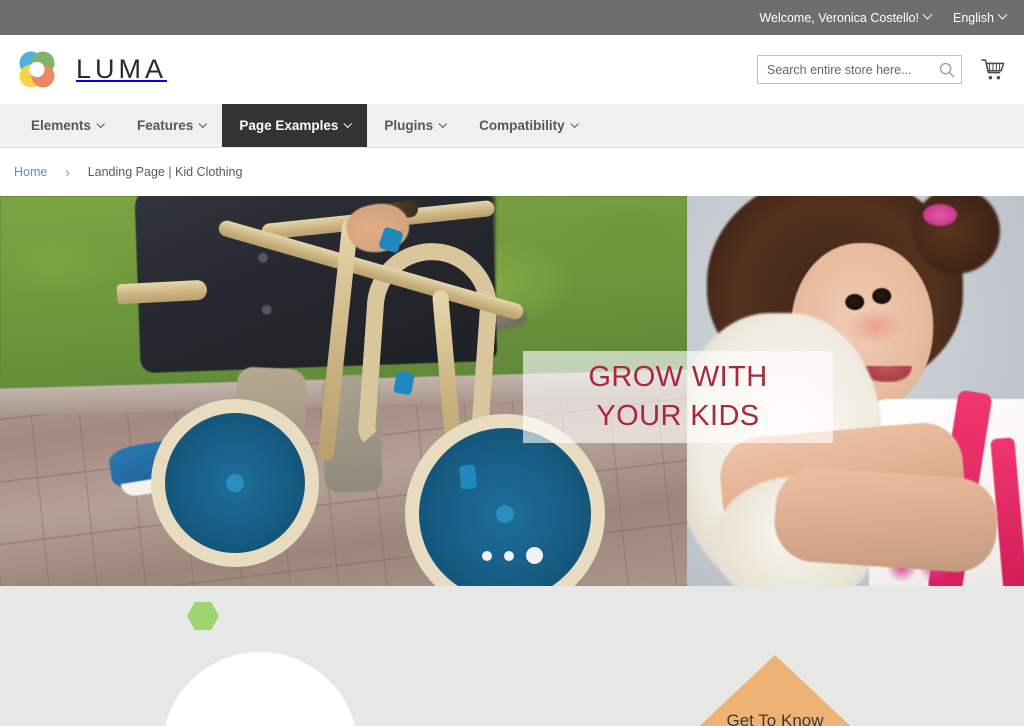 The height and width of the screenshot is (726, 1024). I want to click on carousel-pagination, so click(512, 555).